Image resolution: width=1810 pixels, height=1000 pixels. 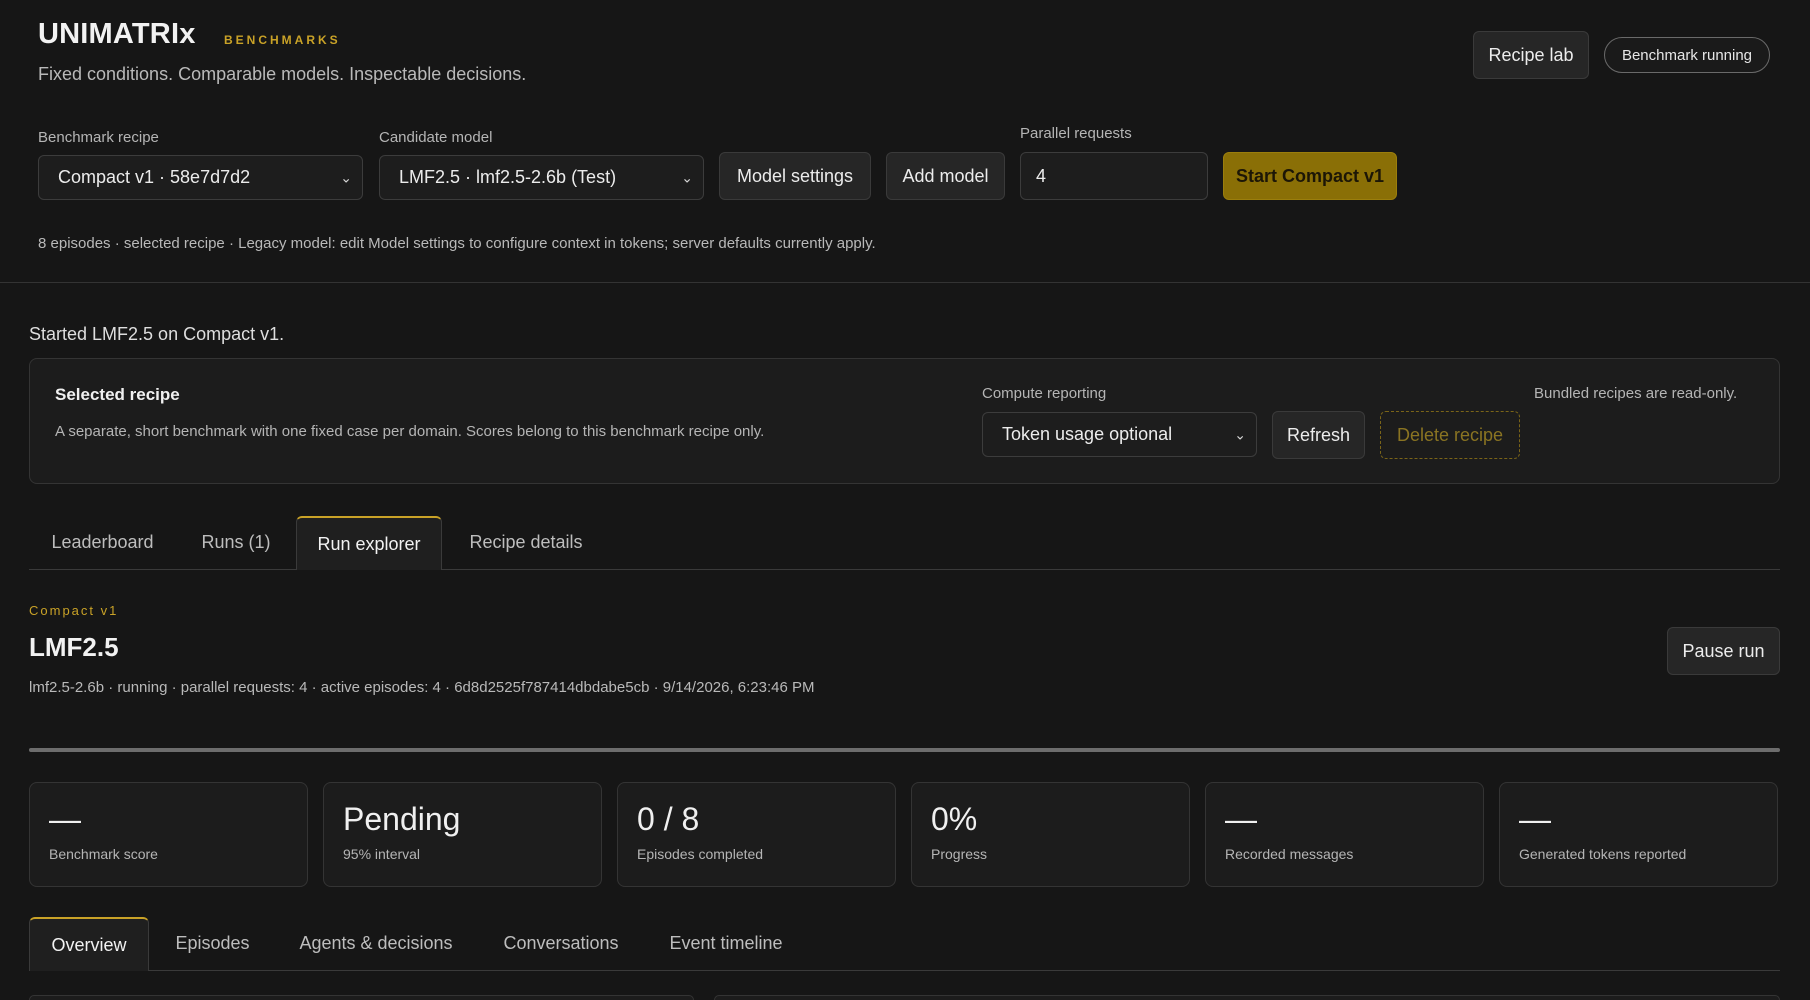 What do you see at coordinates (1289, 854) in the screenshot?
I see `stat-label: Recorded messages` at bounding box center [1289, 854].